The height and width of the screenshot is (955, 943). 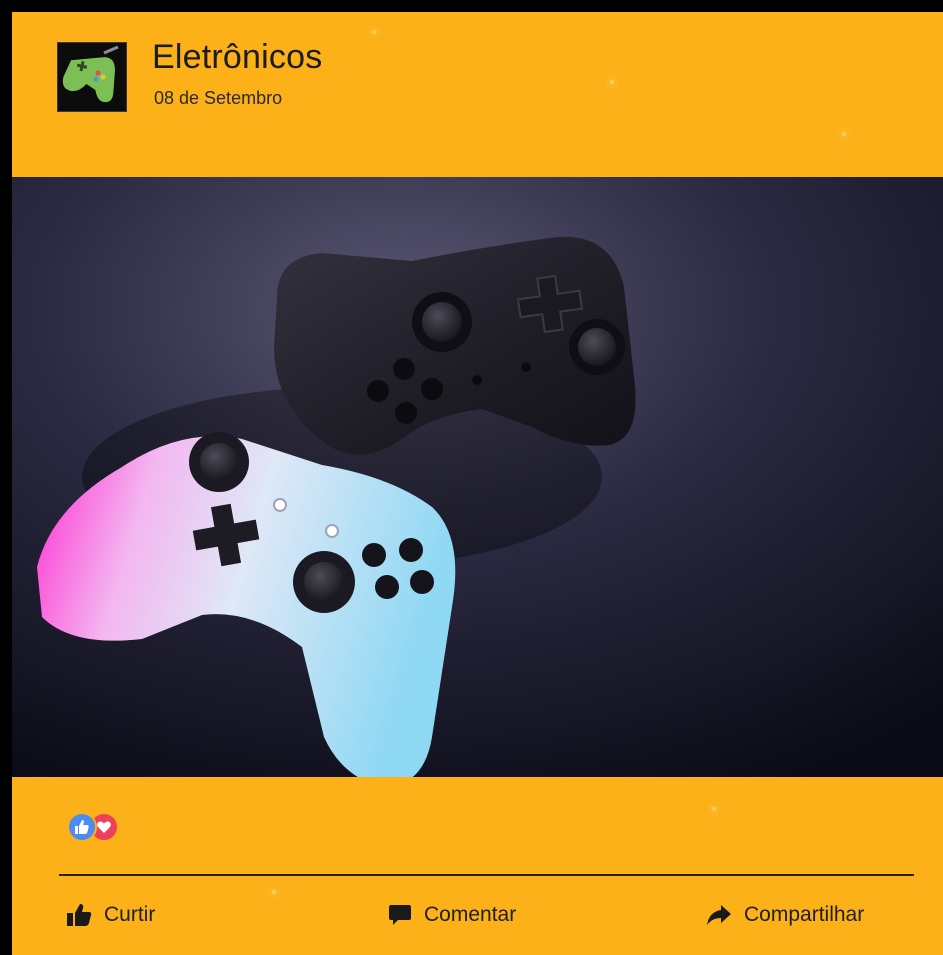 What do you see at coordinates (82, 827) in the screenshot?
I see `like-reaction-icon` at bounding box center [82, 827].